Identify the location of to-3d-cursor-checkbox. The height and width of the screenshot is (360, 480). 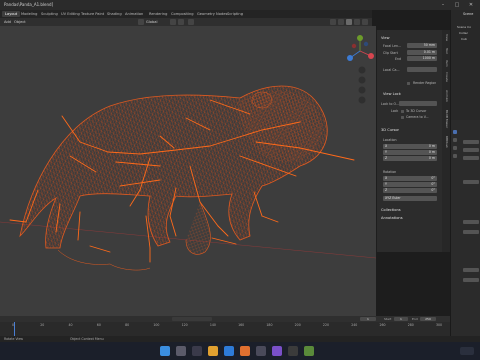
(402, 111).